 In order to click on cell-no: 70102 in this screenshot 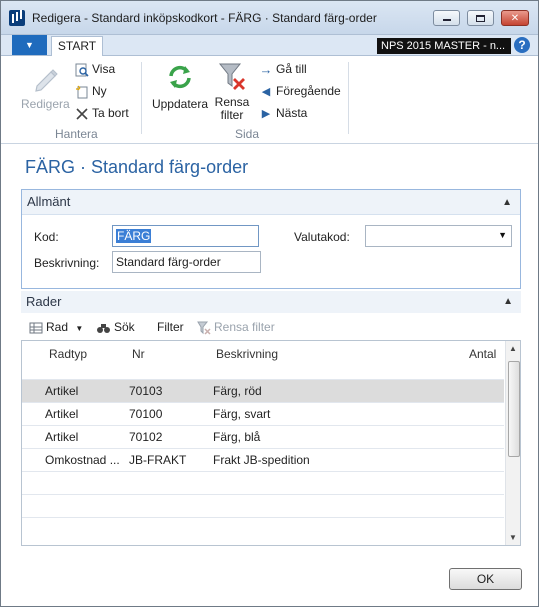, I will do `click(146, 437)`.